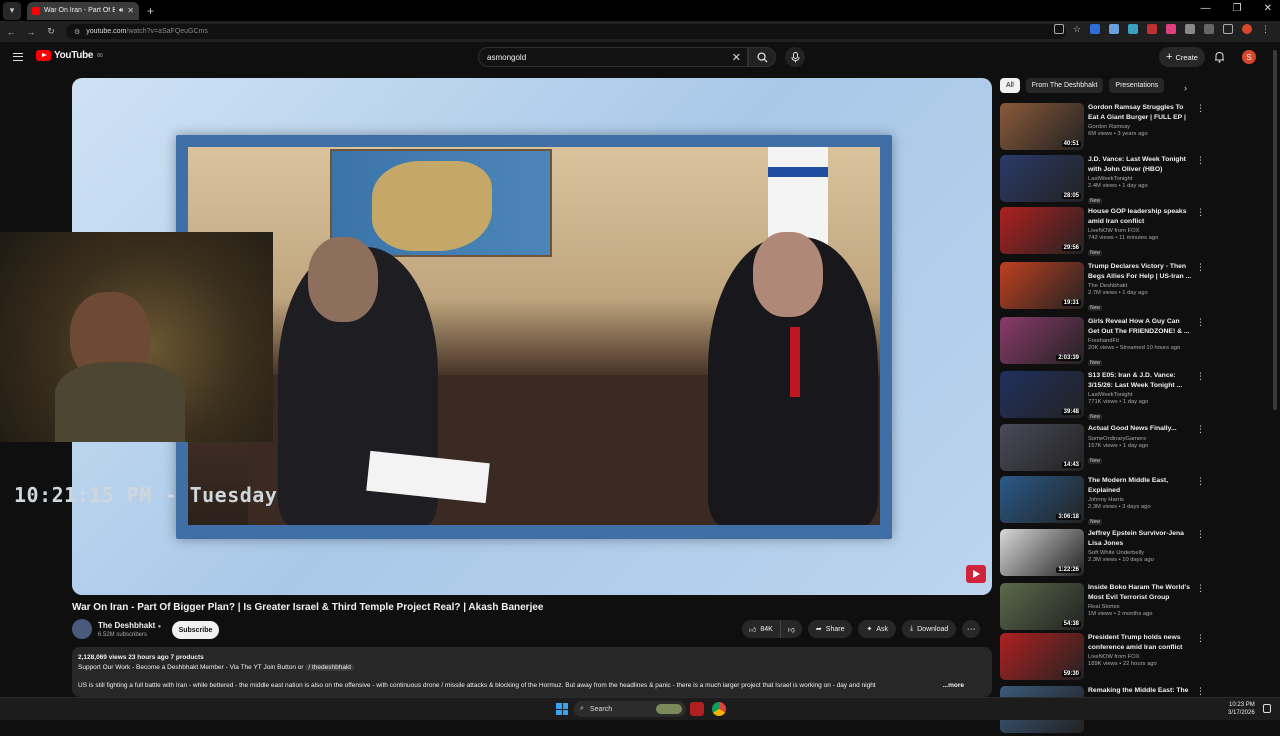  Describe the element at coordinates (929, 629) in the screenshot. I see `download-button: ⤓ Download` at that location.